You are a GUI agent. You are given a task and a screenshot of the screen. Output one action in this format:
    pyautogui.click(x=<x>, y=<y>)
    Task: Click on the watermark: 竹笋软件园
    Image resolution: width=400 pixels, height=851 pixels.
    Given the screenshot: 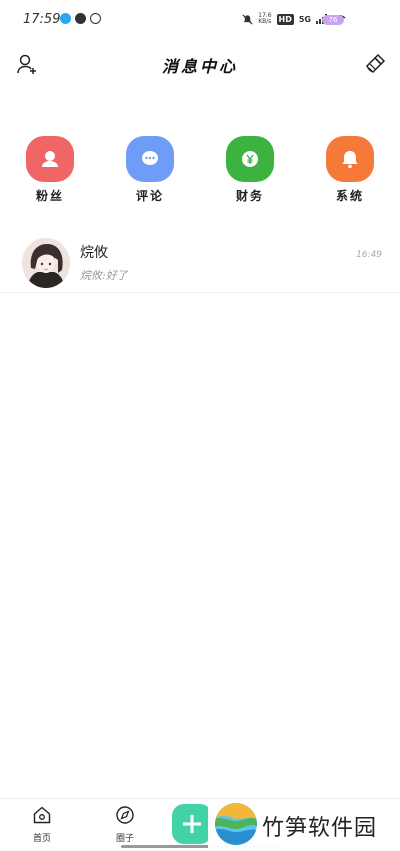 What is the action you would take?
    pyautogui.click(x=304, y=825)
    